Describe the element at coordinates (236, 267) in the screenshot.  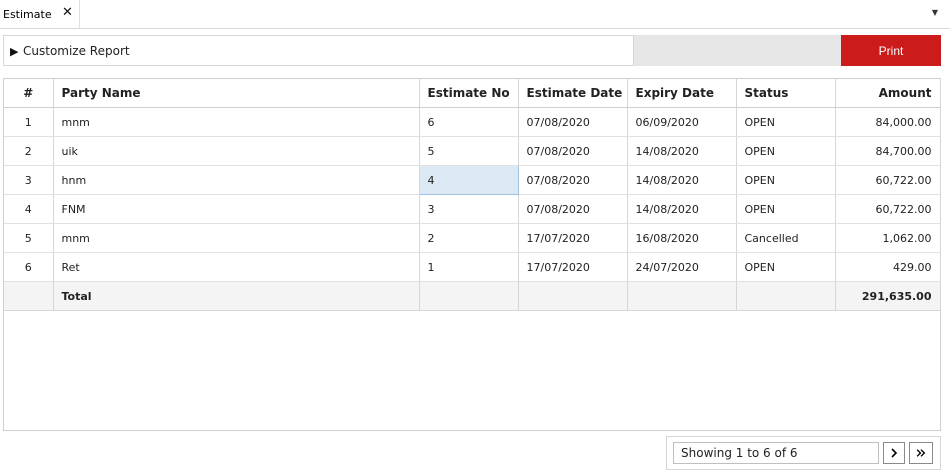
I see `party-name-cell: Ret` at that location.